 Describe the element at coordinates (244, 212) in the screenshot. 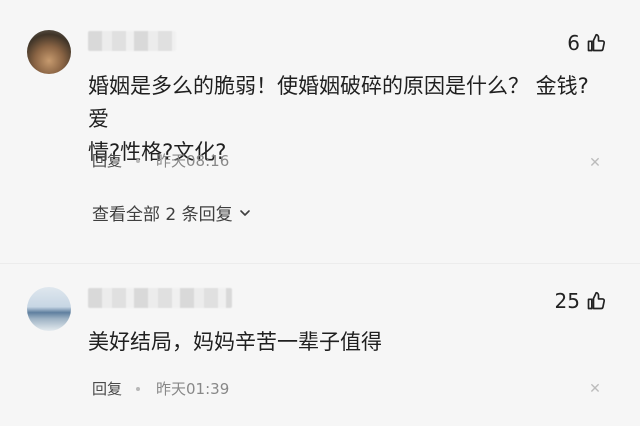

I see `chevron-down-icon` at that location.